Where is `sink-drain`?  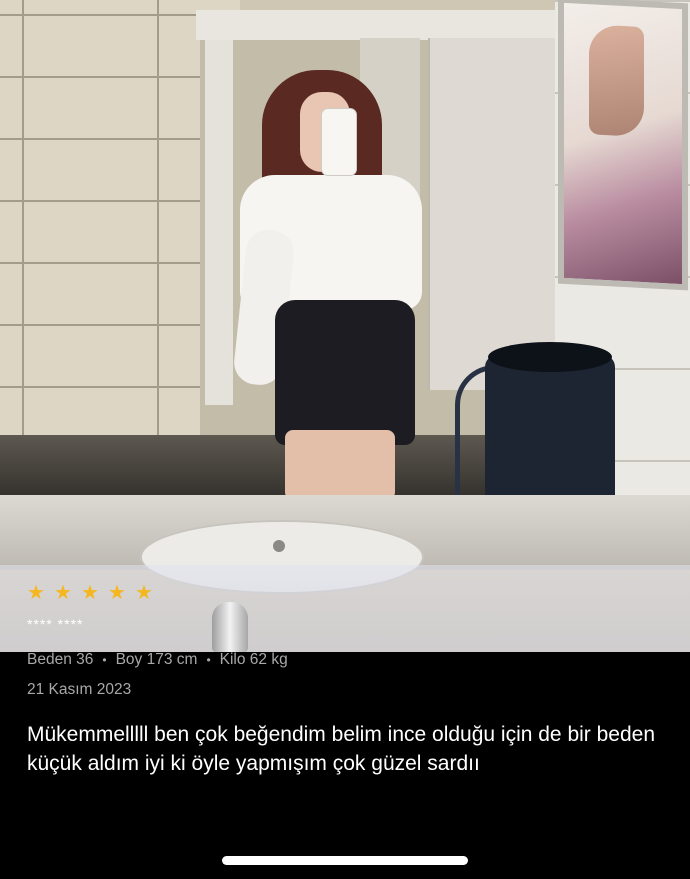
sink-drain is located at coordinates (279, 546).